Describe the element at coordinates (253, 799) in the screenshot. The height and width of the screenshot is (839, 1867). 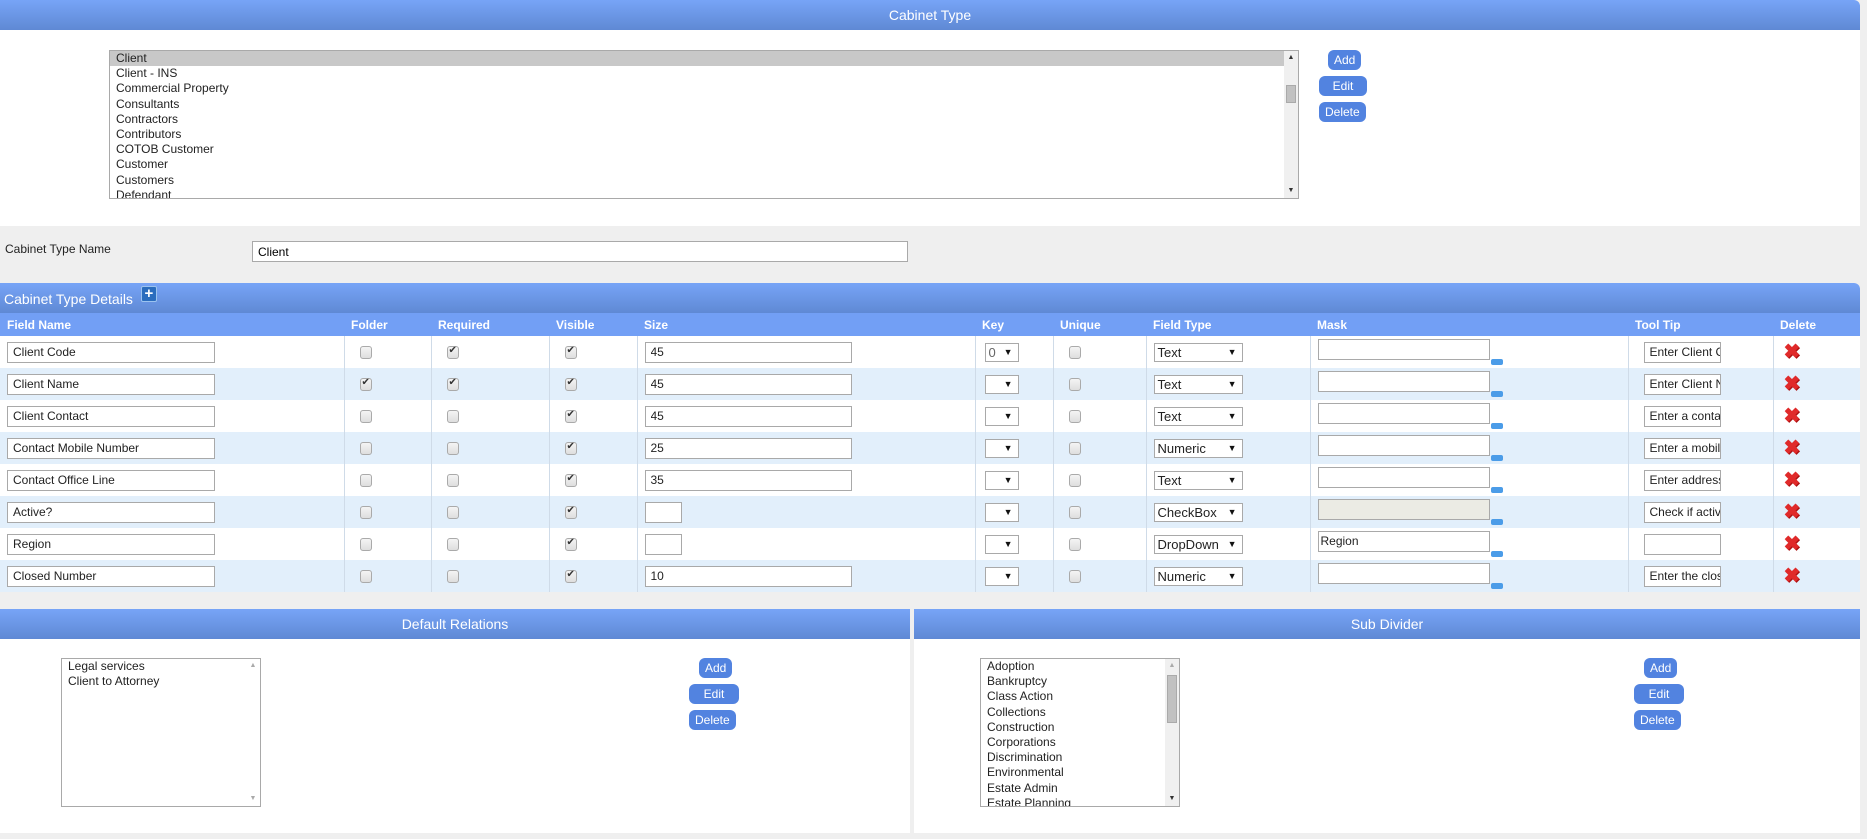
I see `scroll-down-arrow-icon: ▼` at that location.